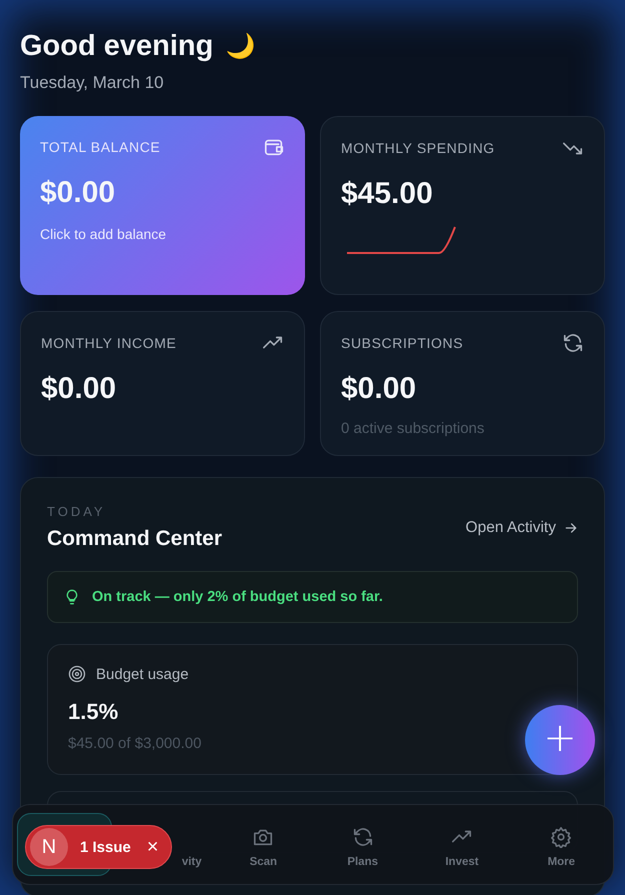 This screenshot has height=895, width=625. Describe the element at coordinates (92, 83) in the screenshot. I see `date-text: Tuesday, March 10` at that location.